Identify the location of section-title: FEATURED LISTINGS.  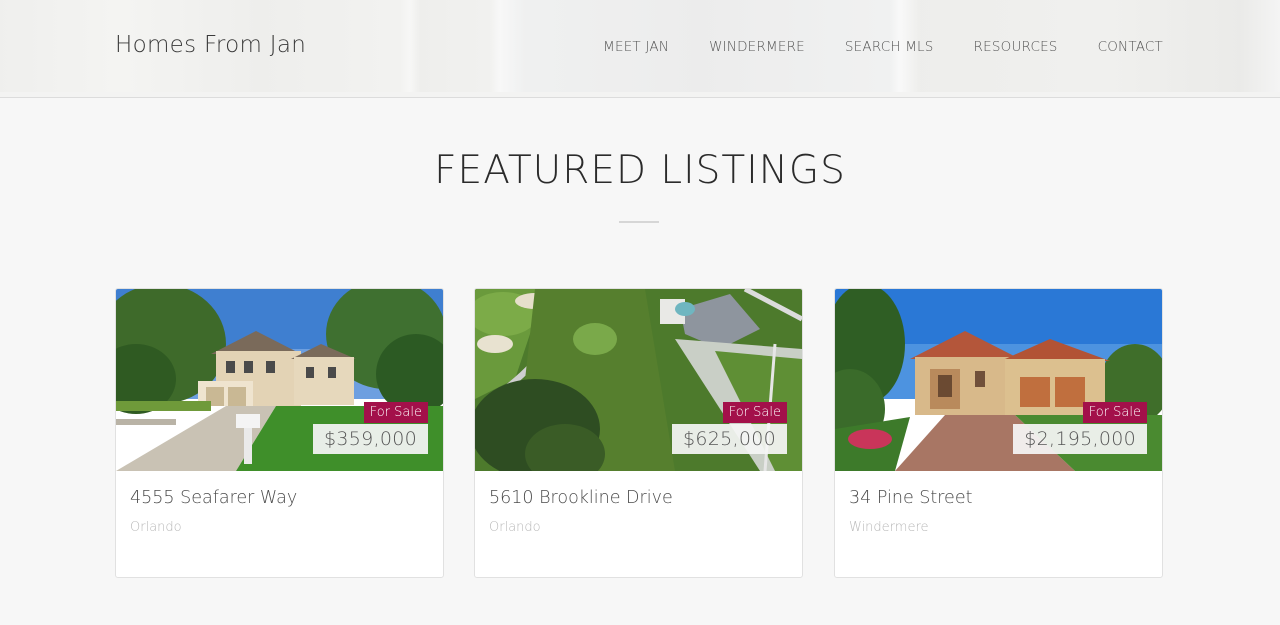
(640, 170).